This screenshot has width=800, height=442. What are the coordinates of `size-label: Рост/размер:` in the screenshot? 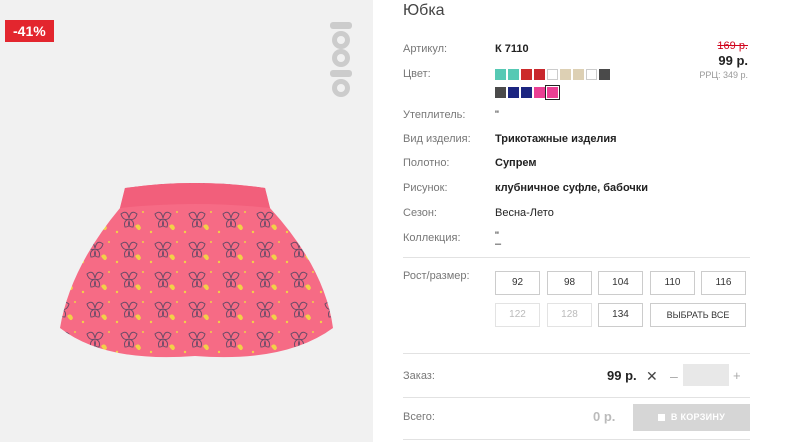 It's located at (436, 276).